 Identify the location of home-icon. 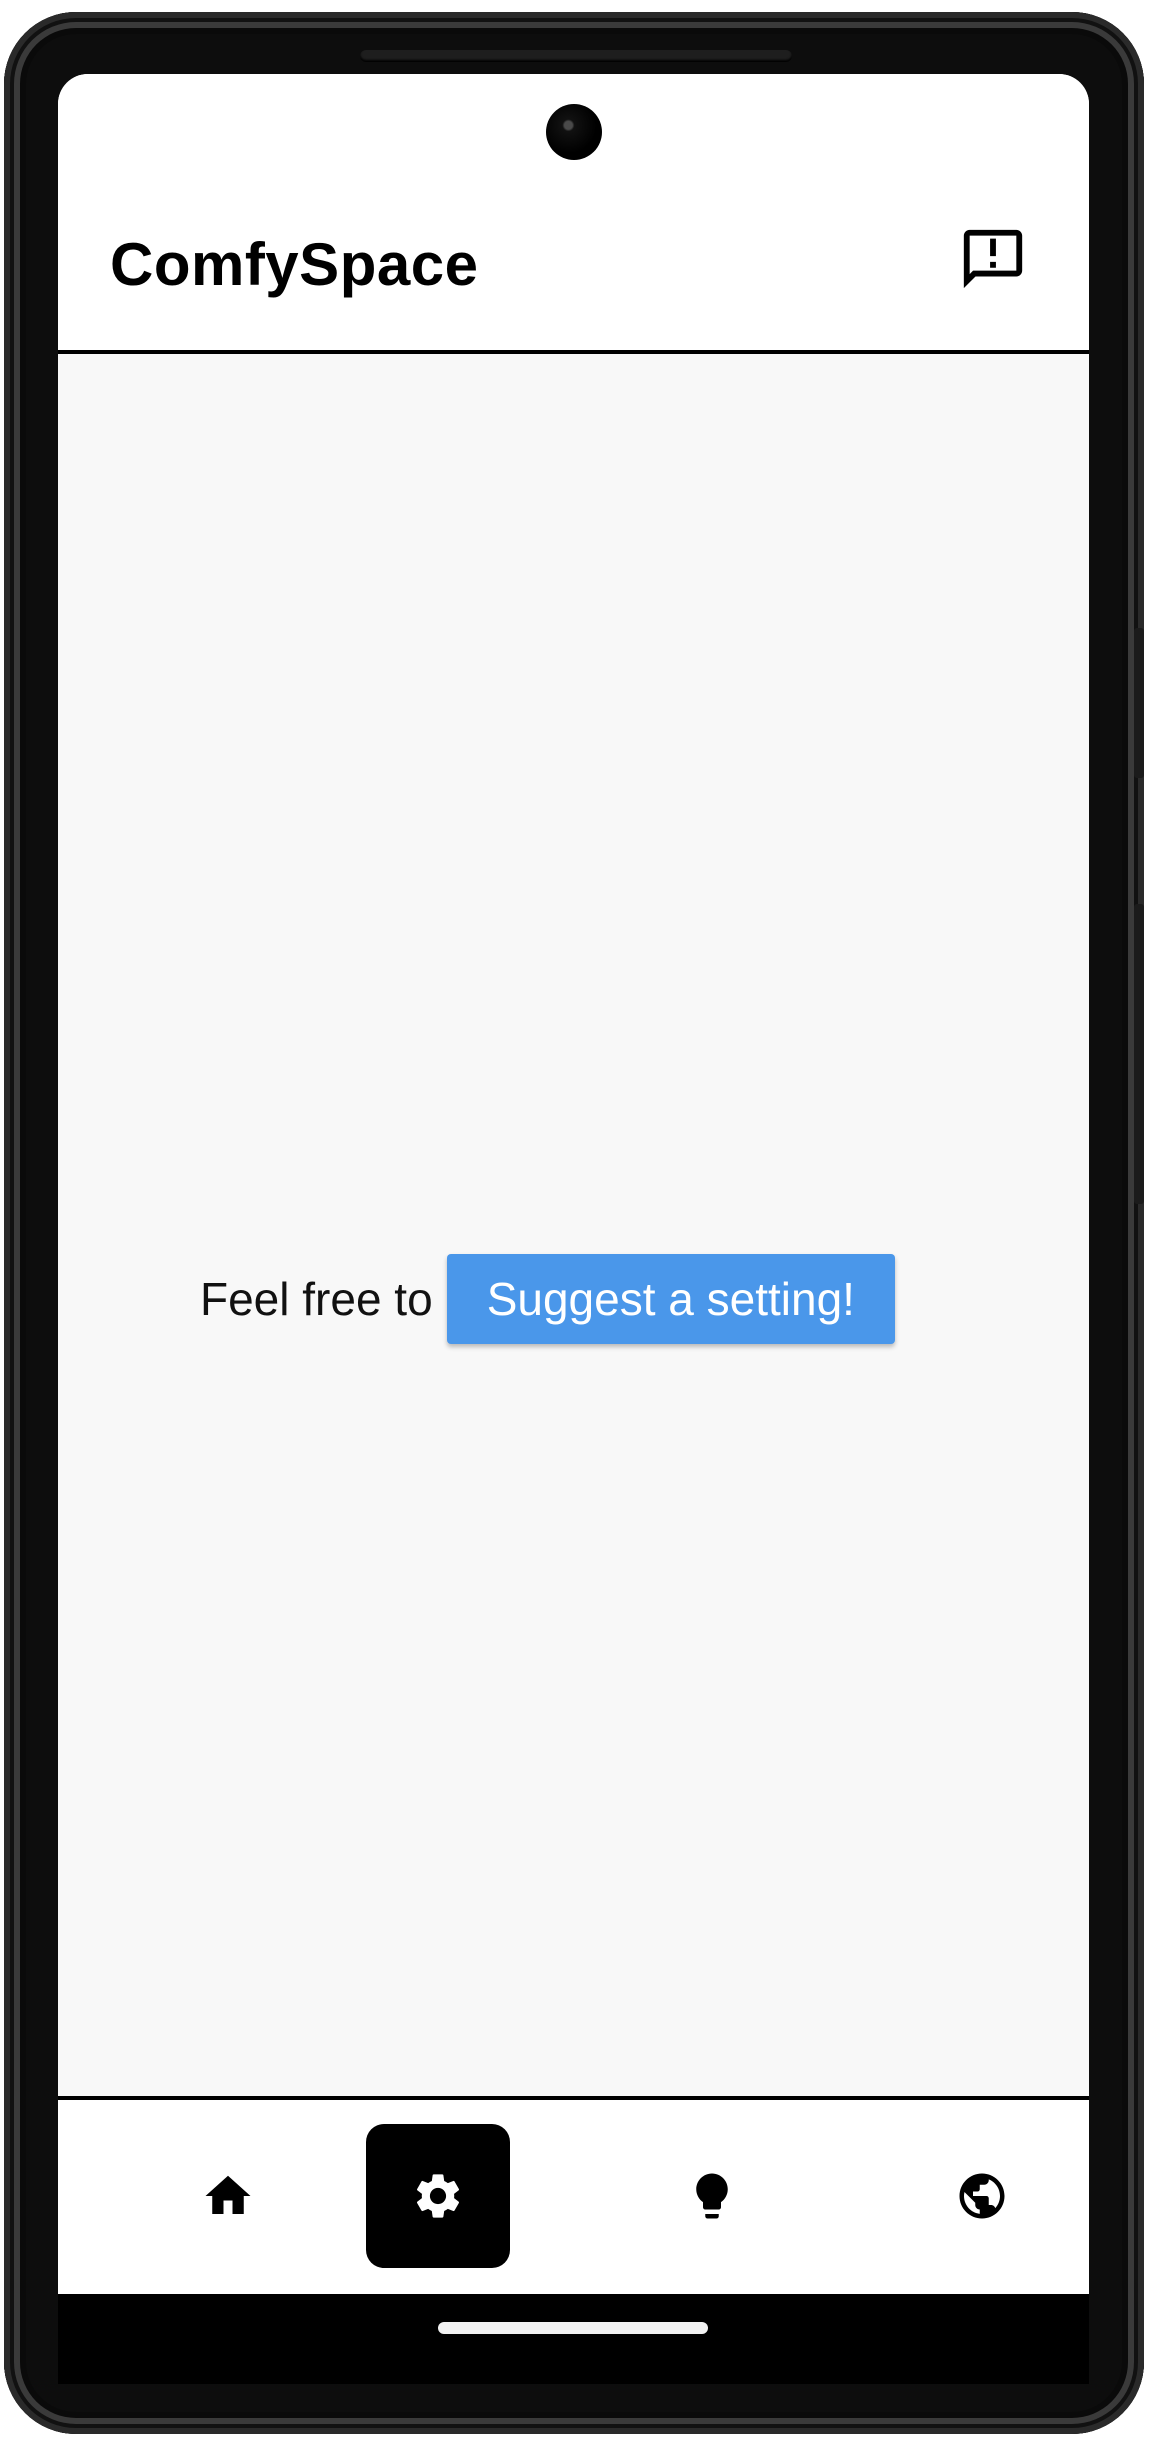
(228, 2194).